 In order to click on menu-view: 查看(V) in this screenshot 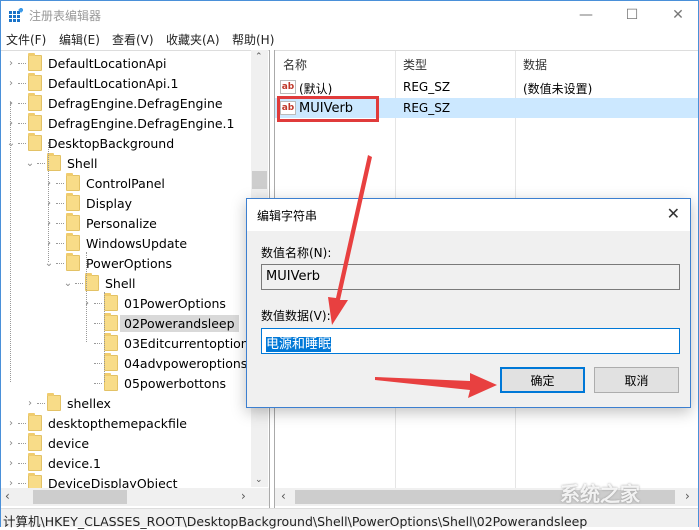, I will do `click(133, 39)`.